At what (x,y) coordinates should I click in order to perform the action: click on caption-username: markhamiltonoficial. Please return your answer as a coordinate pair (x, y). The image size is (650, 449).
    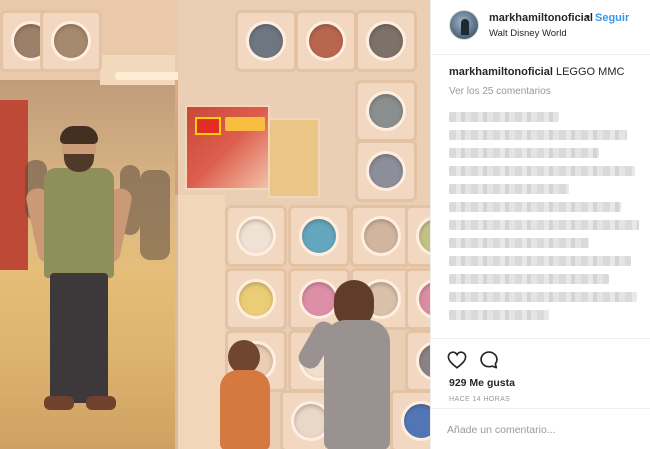
    Looking at the image, I should click on (501, 72).